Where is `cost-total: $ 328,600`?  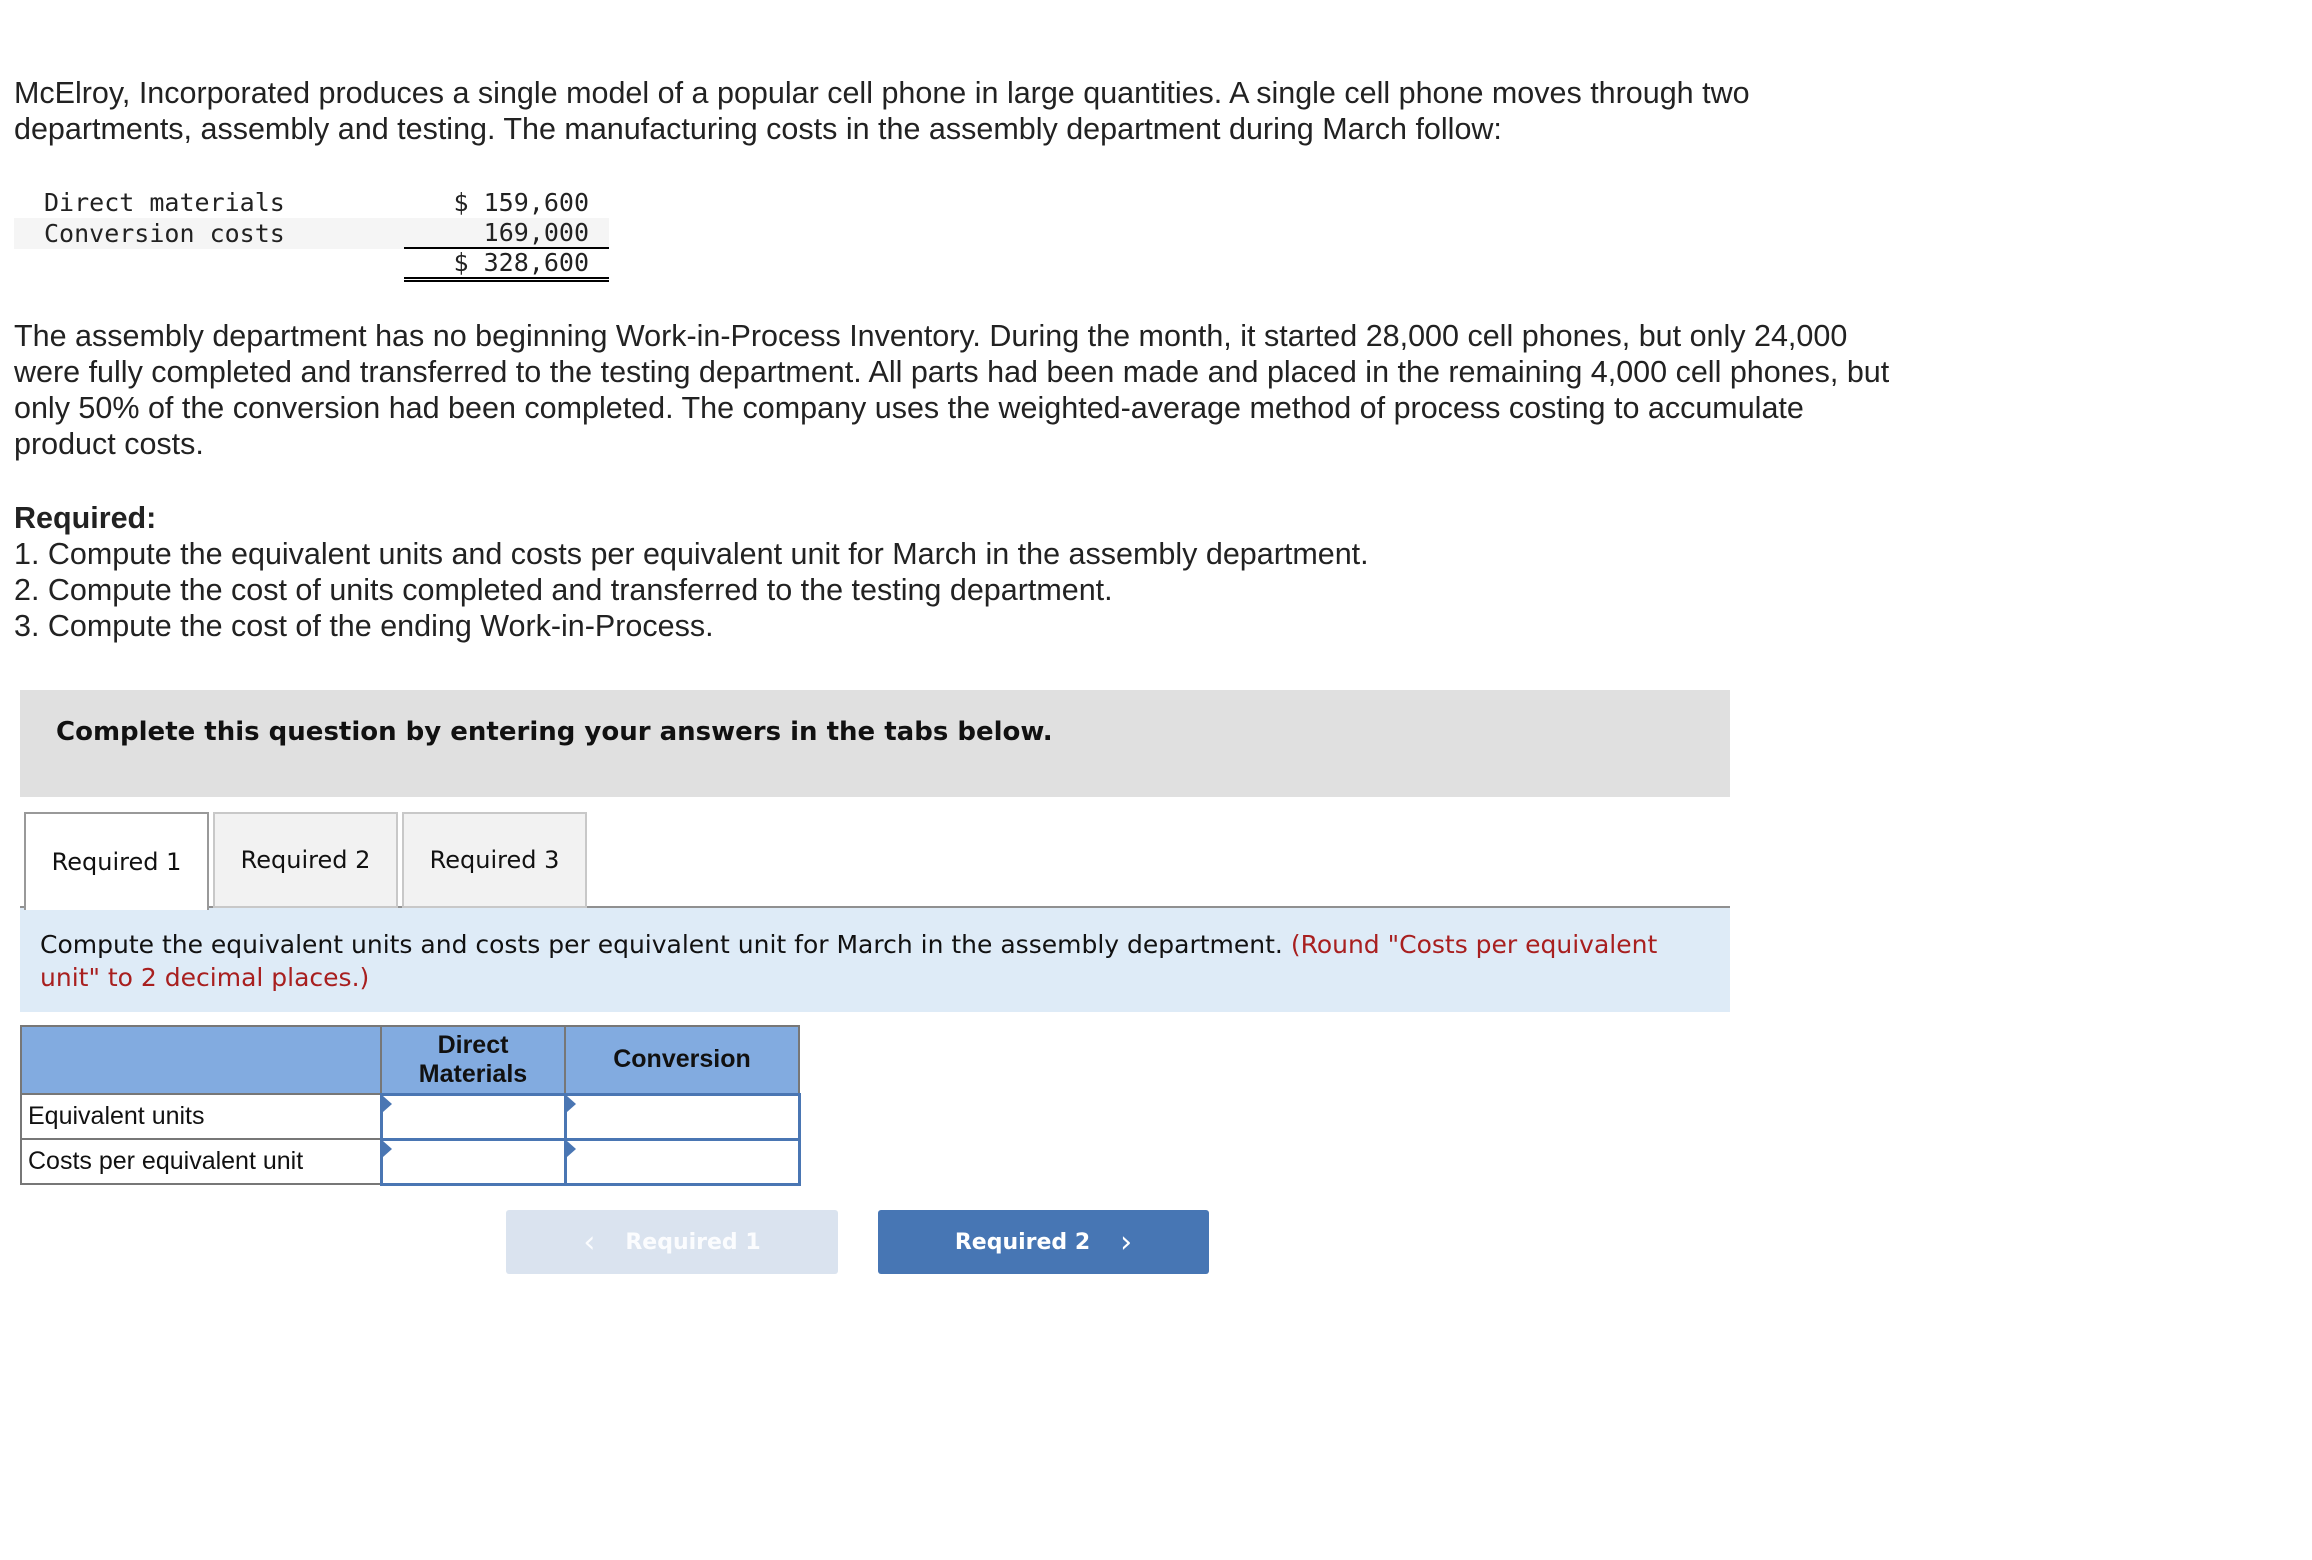 cost-total: $ 328,600 is located at coordinates (506, 265).